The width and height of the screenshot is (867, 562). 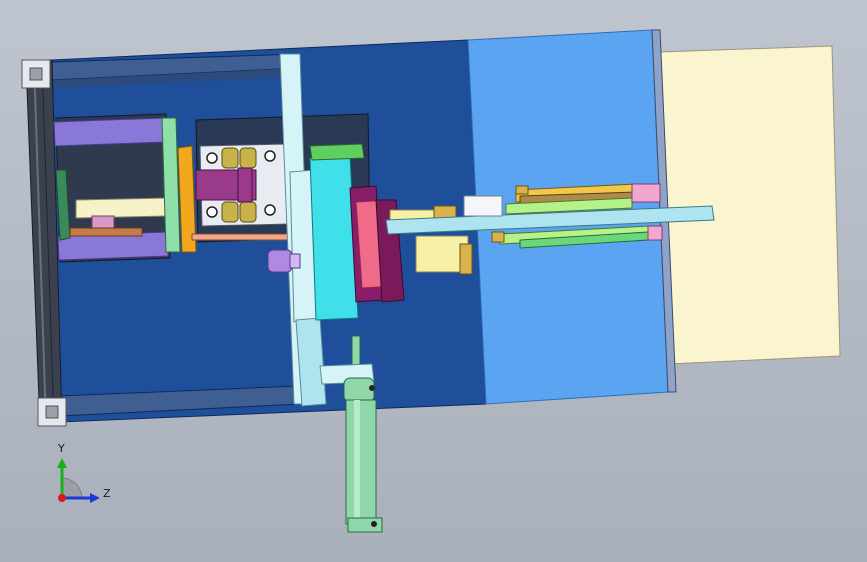 I want to click on connecting-rod, so click(x=242, y=237).